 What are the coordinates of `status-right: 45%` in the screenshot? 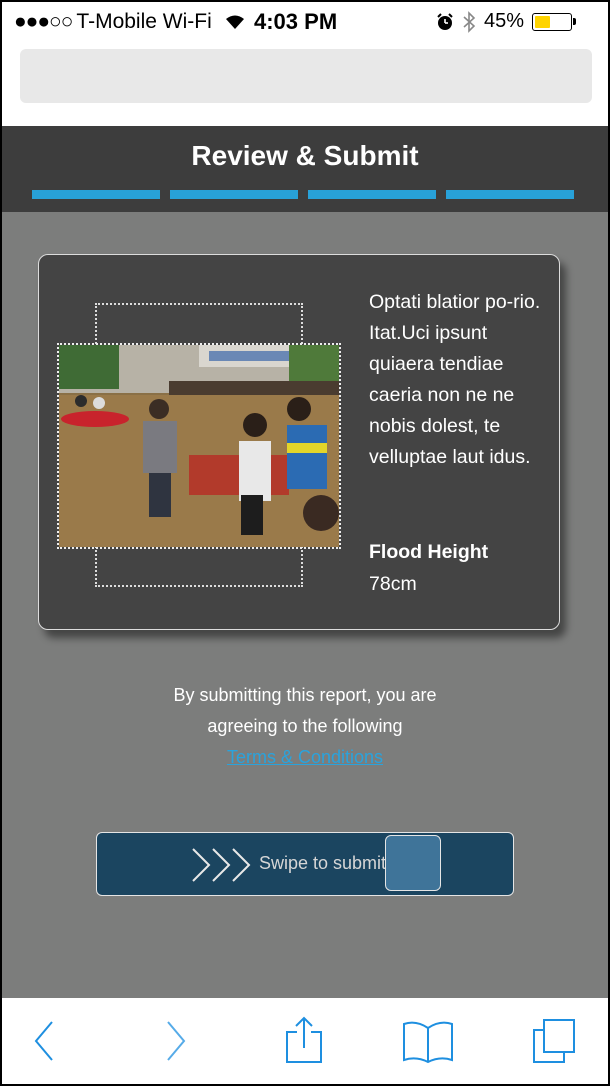 It's located at (506, 21).